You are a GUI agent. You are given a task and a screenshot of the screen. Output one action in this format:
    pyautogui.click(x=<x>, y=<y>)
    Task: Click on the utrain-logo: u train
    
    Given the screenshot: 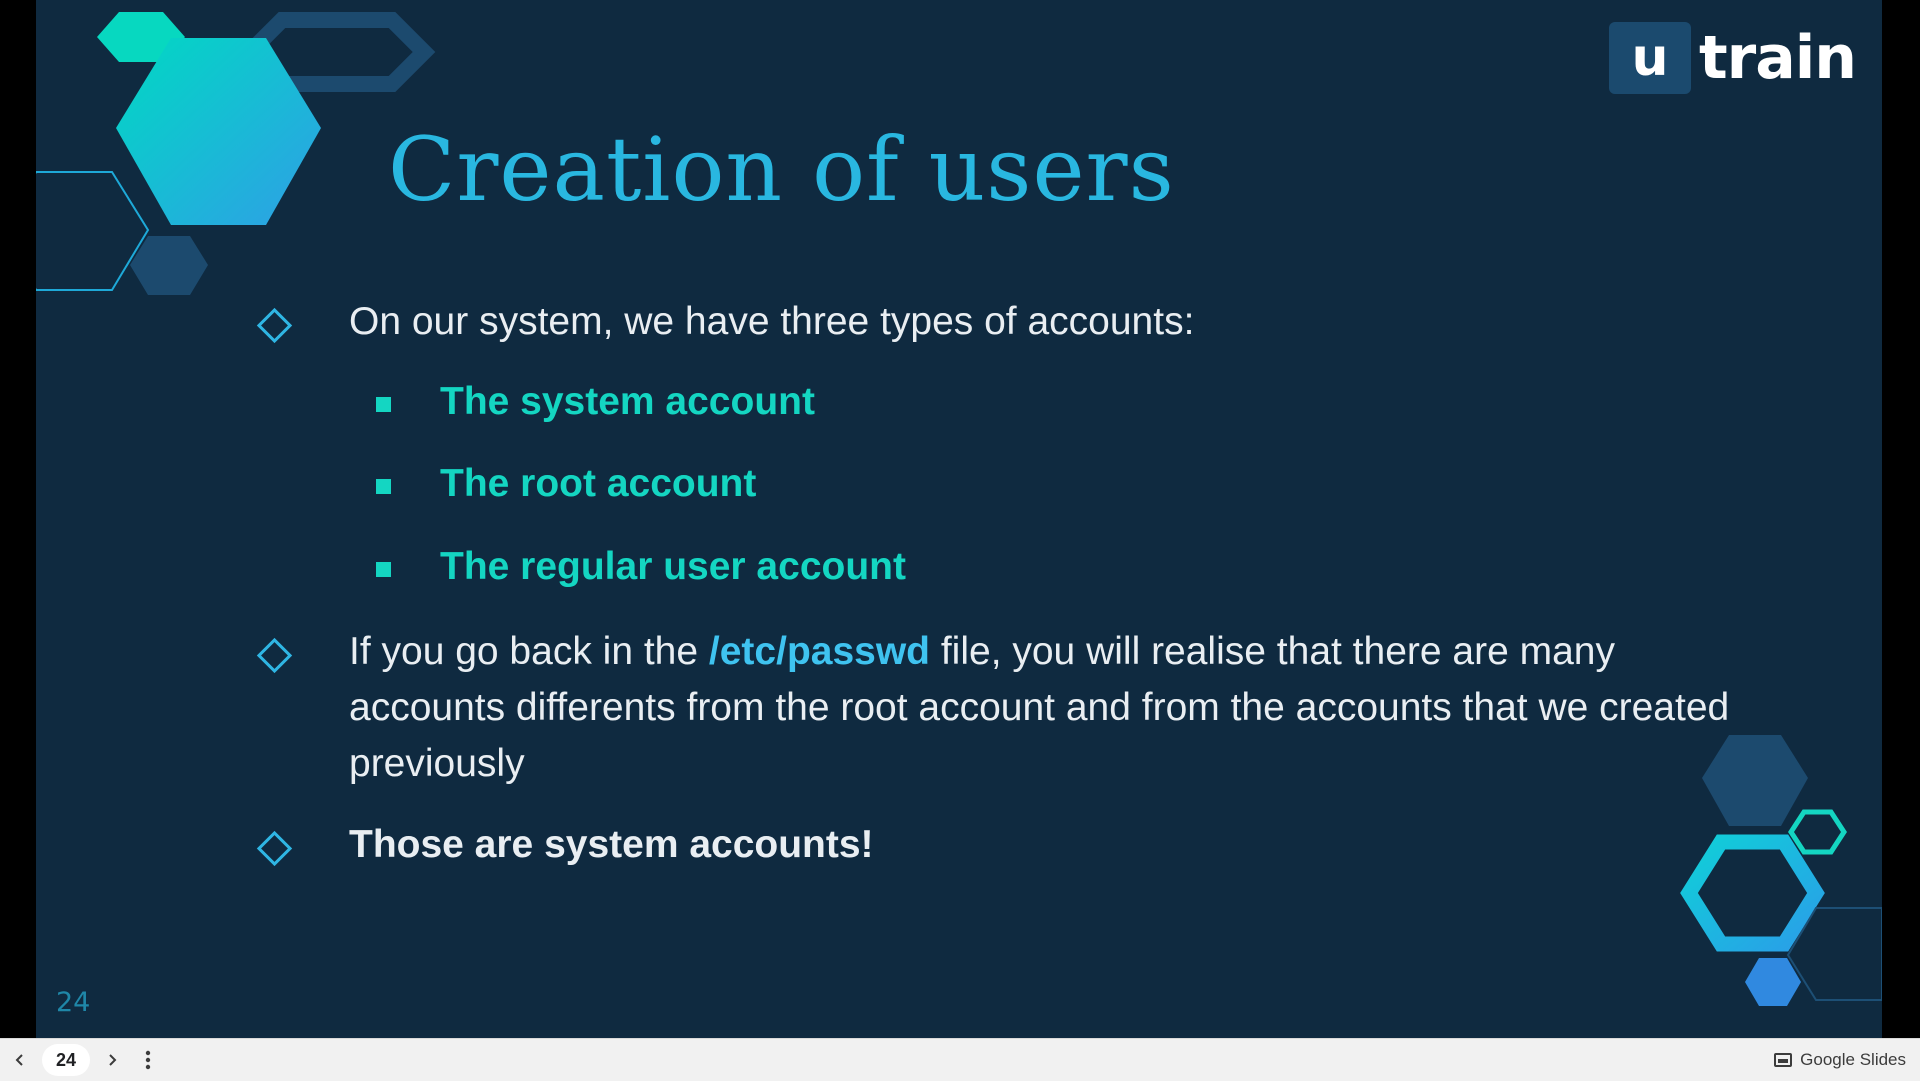 What is the action you would take?
    pyautogui.click(x=1732, y=58)
    